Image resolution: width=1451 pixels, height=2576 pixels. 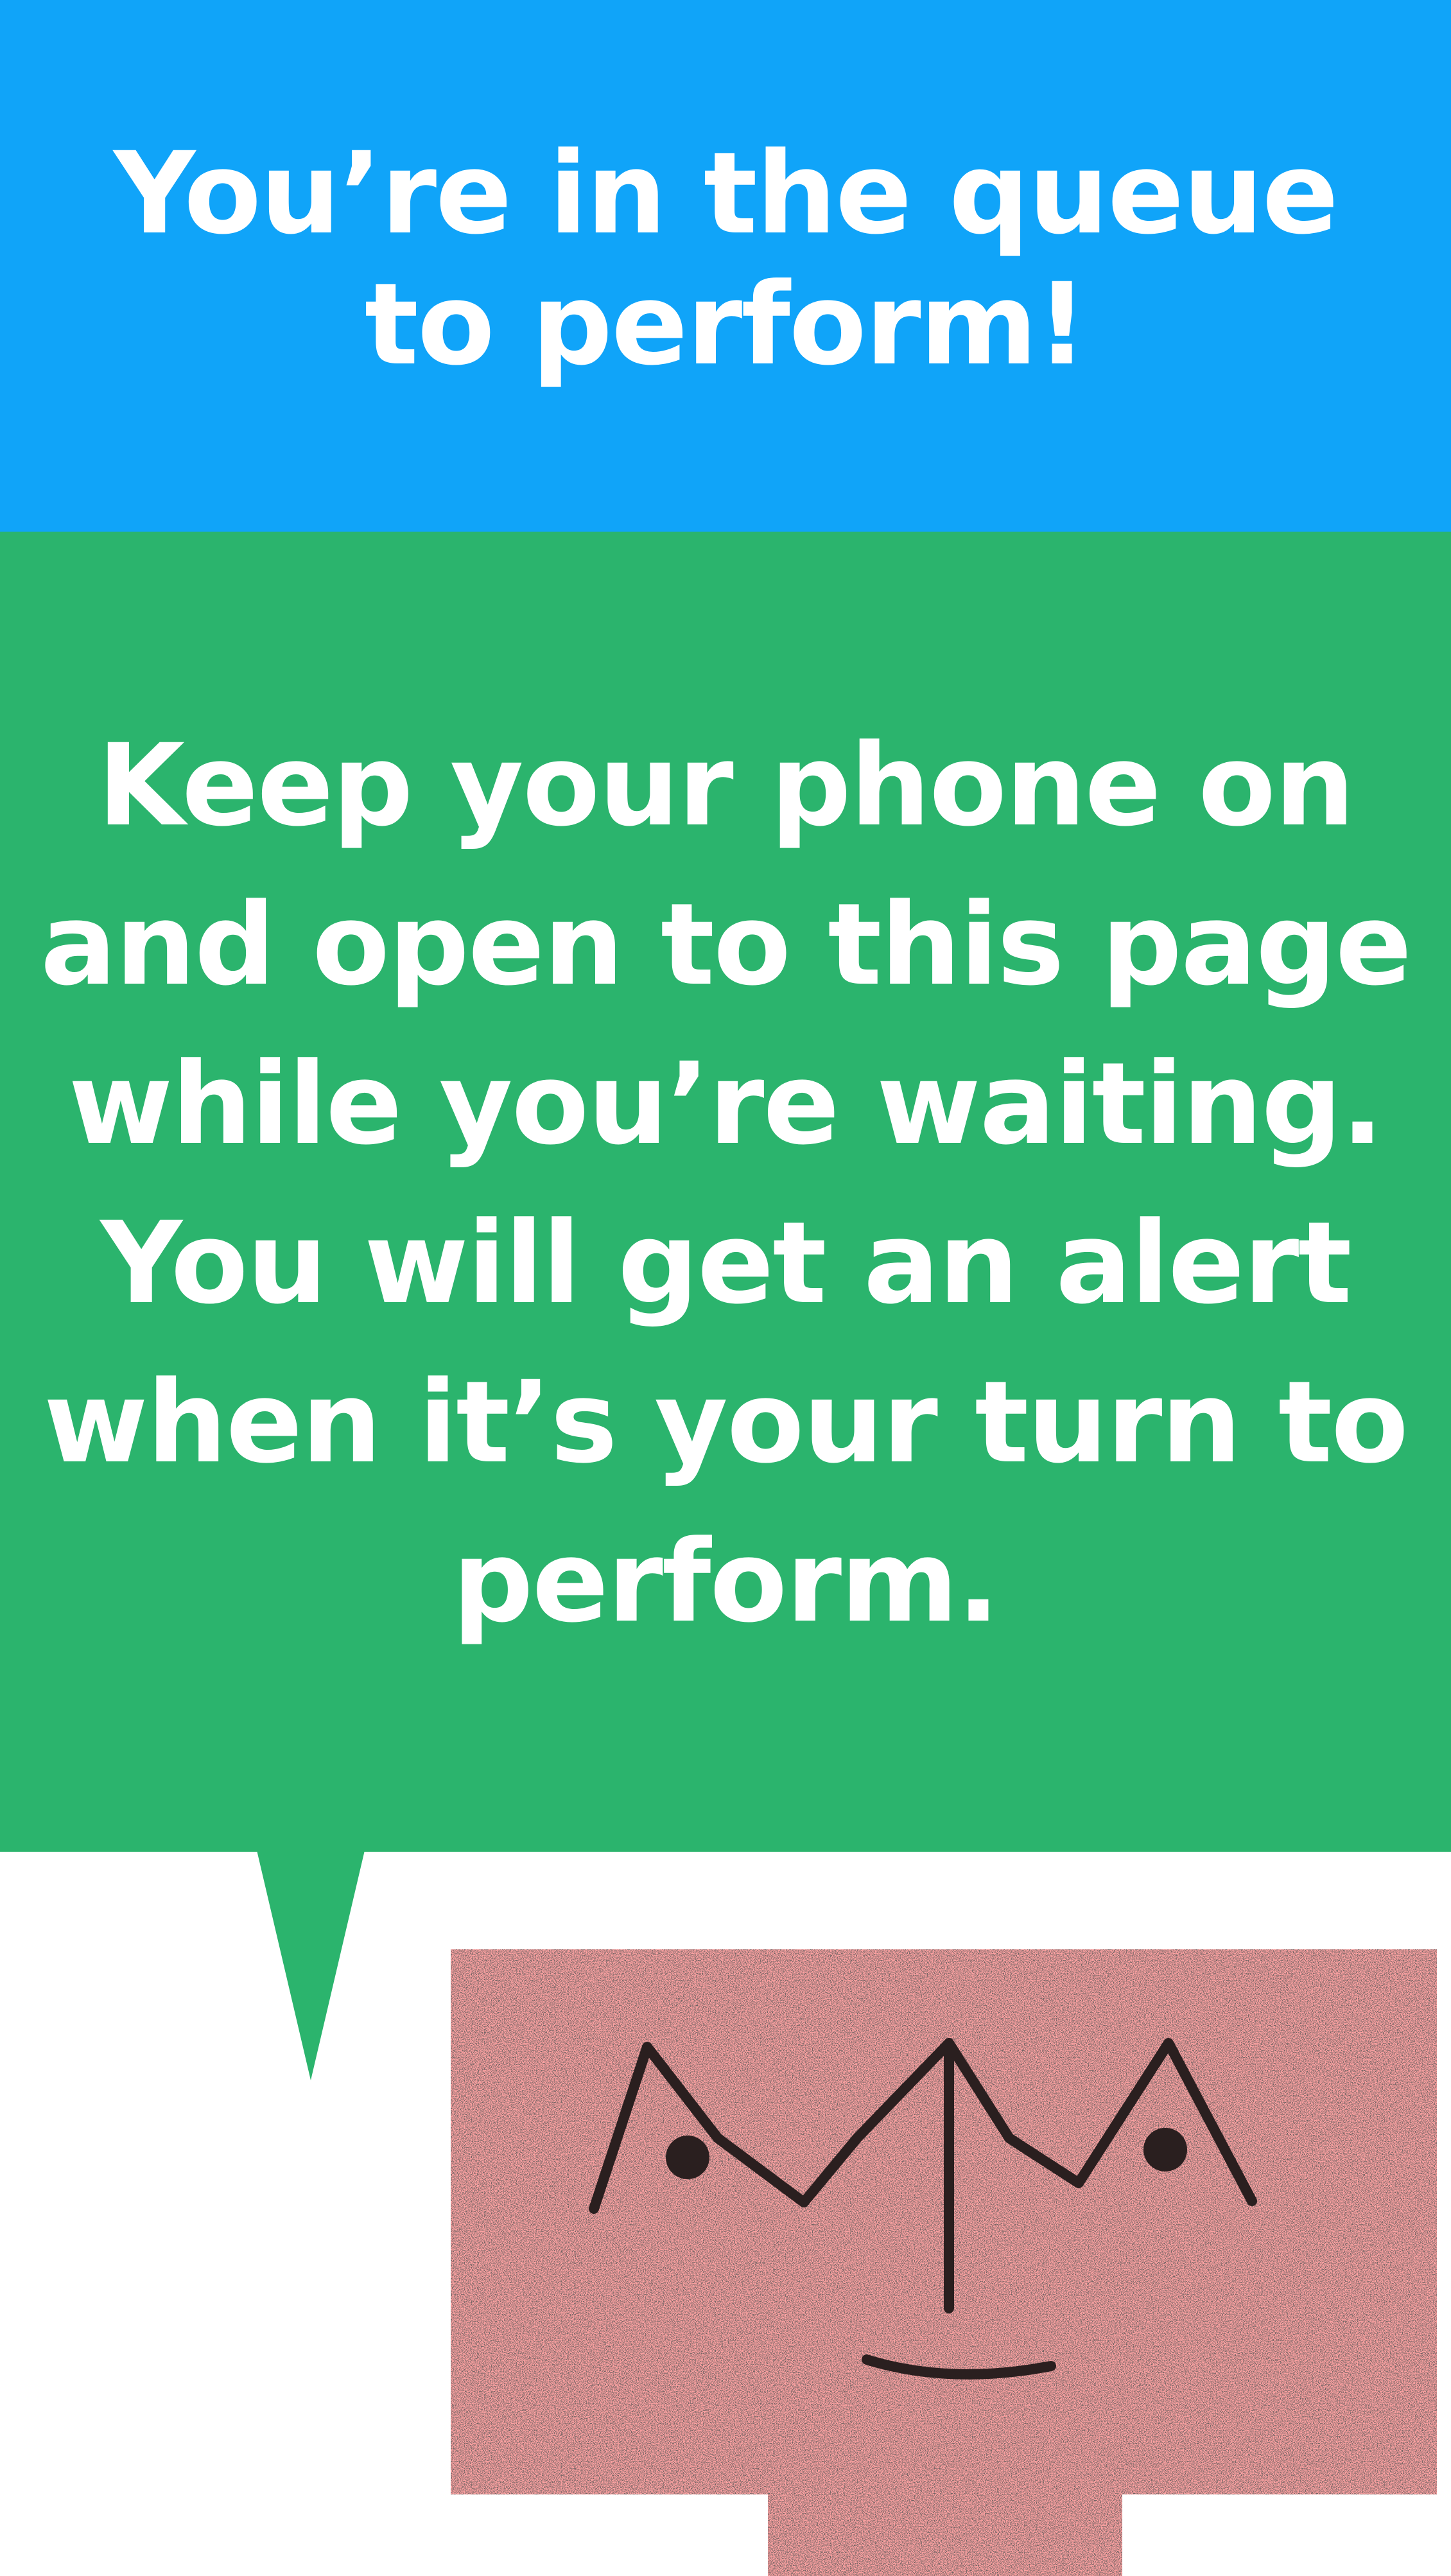 I want to click on avatar-left-eye, so click(x=687, y=2157).